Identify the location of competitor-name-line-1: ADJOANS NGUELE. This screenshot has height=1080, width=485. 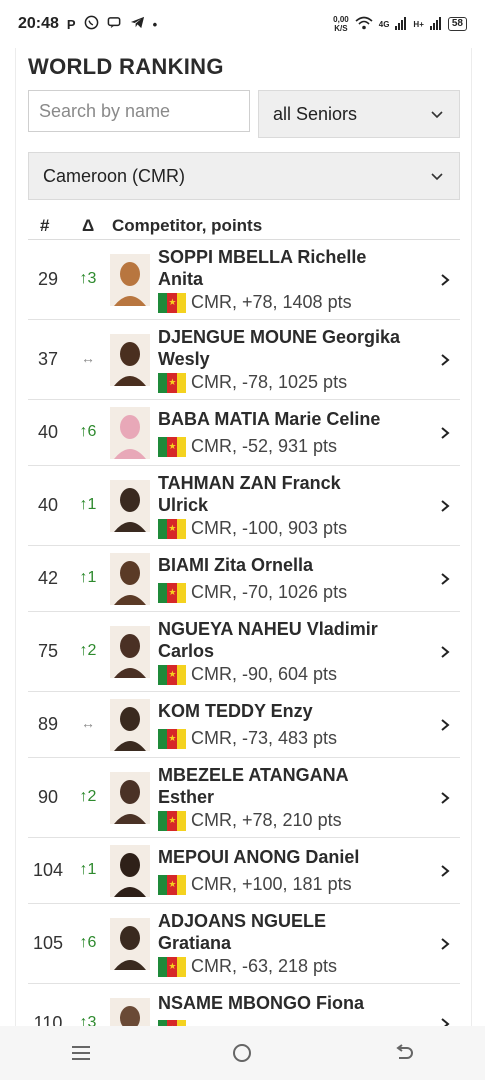
(242, 921).